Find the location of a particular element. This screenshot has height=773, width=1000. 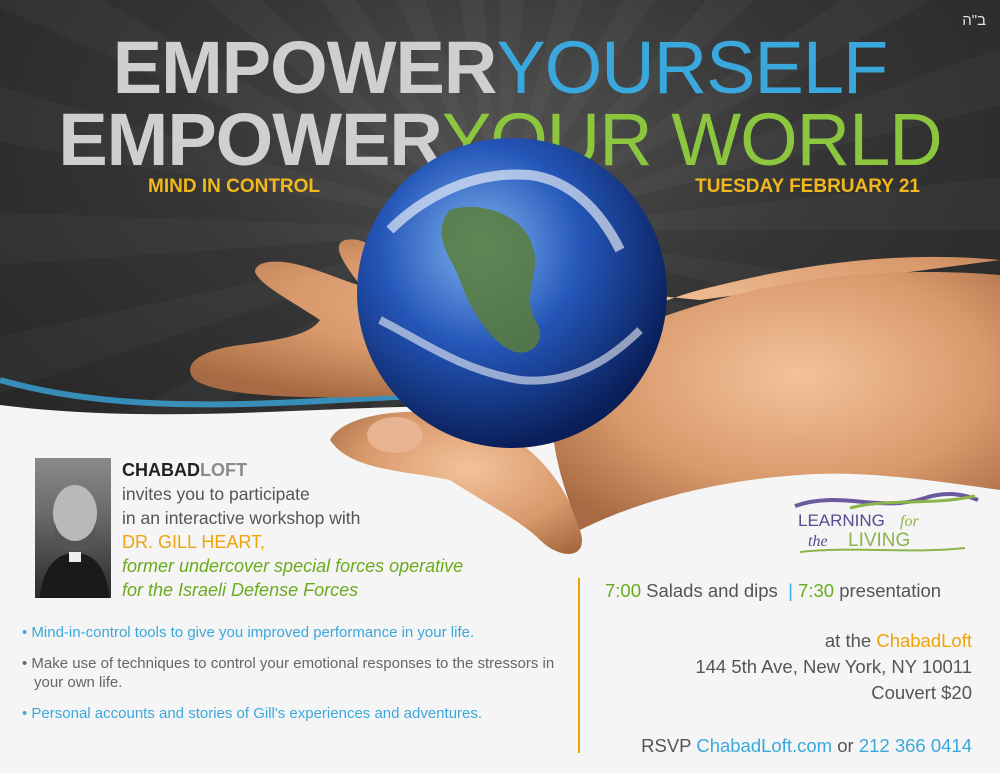

logo-the: the is located at coordinates (818, 541).